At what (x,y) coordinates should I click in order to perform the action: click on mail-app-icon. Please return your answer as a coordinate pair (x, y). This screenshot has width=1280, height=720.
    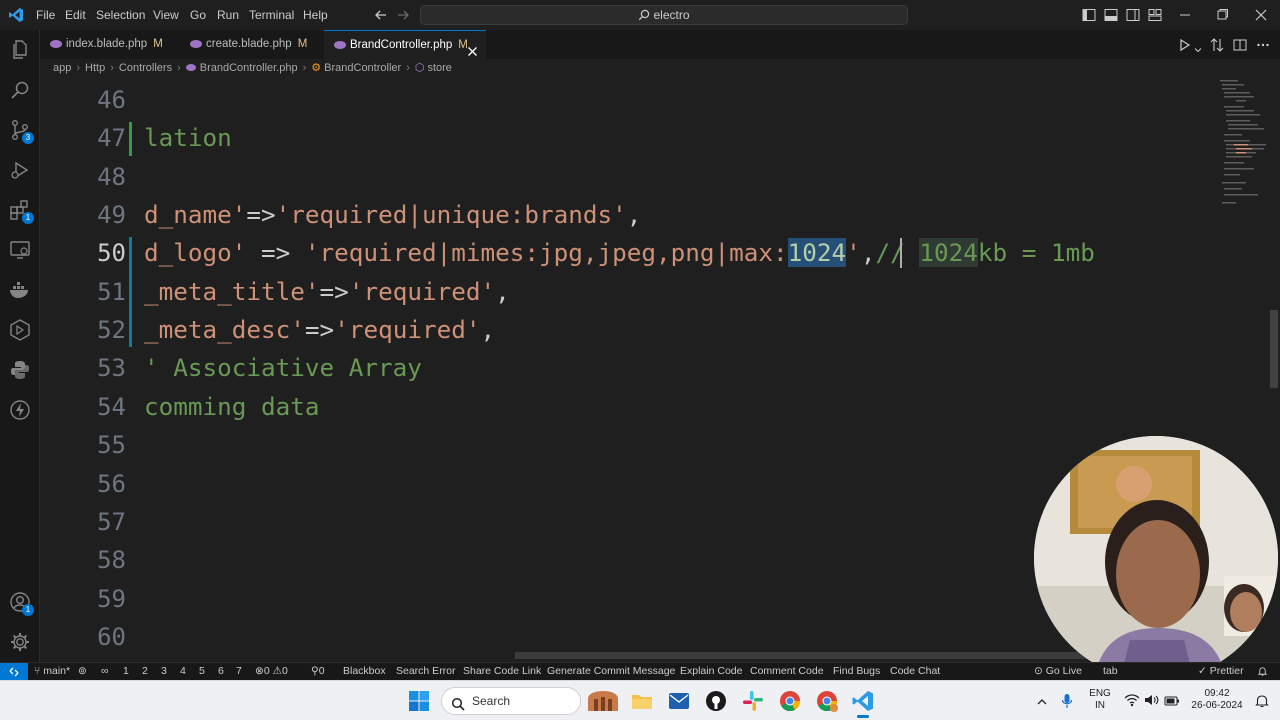
    Looking at the image, I should click on (679, 701).